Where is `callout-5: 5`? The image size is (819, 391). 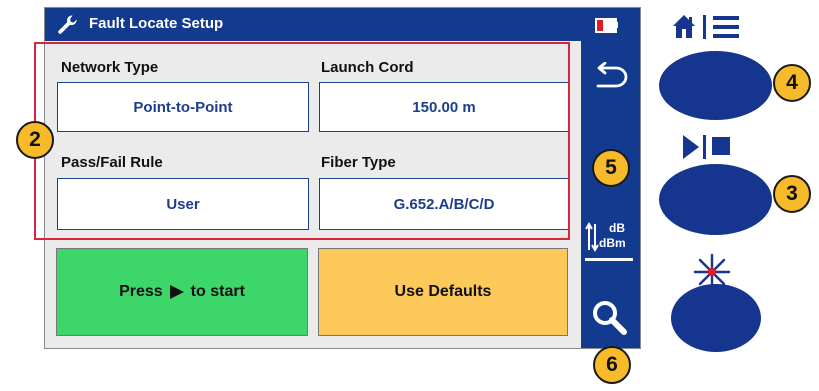
callout-5: 5 is located at coordinates (611, 168).